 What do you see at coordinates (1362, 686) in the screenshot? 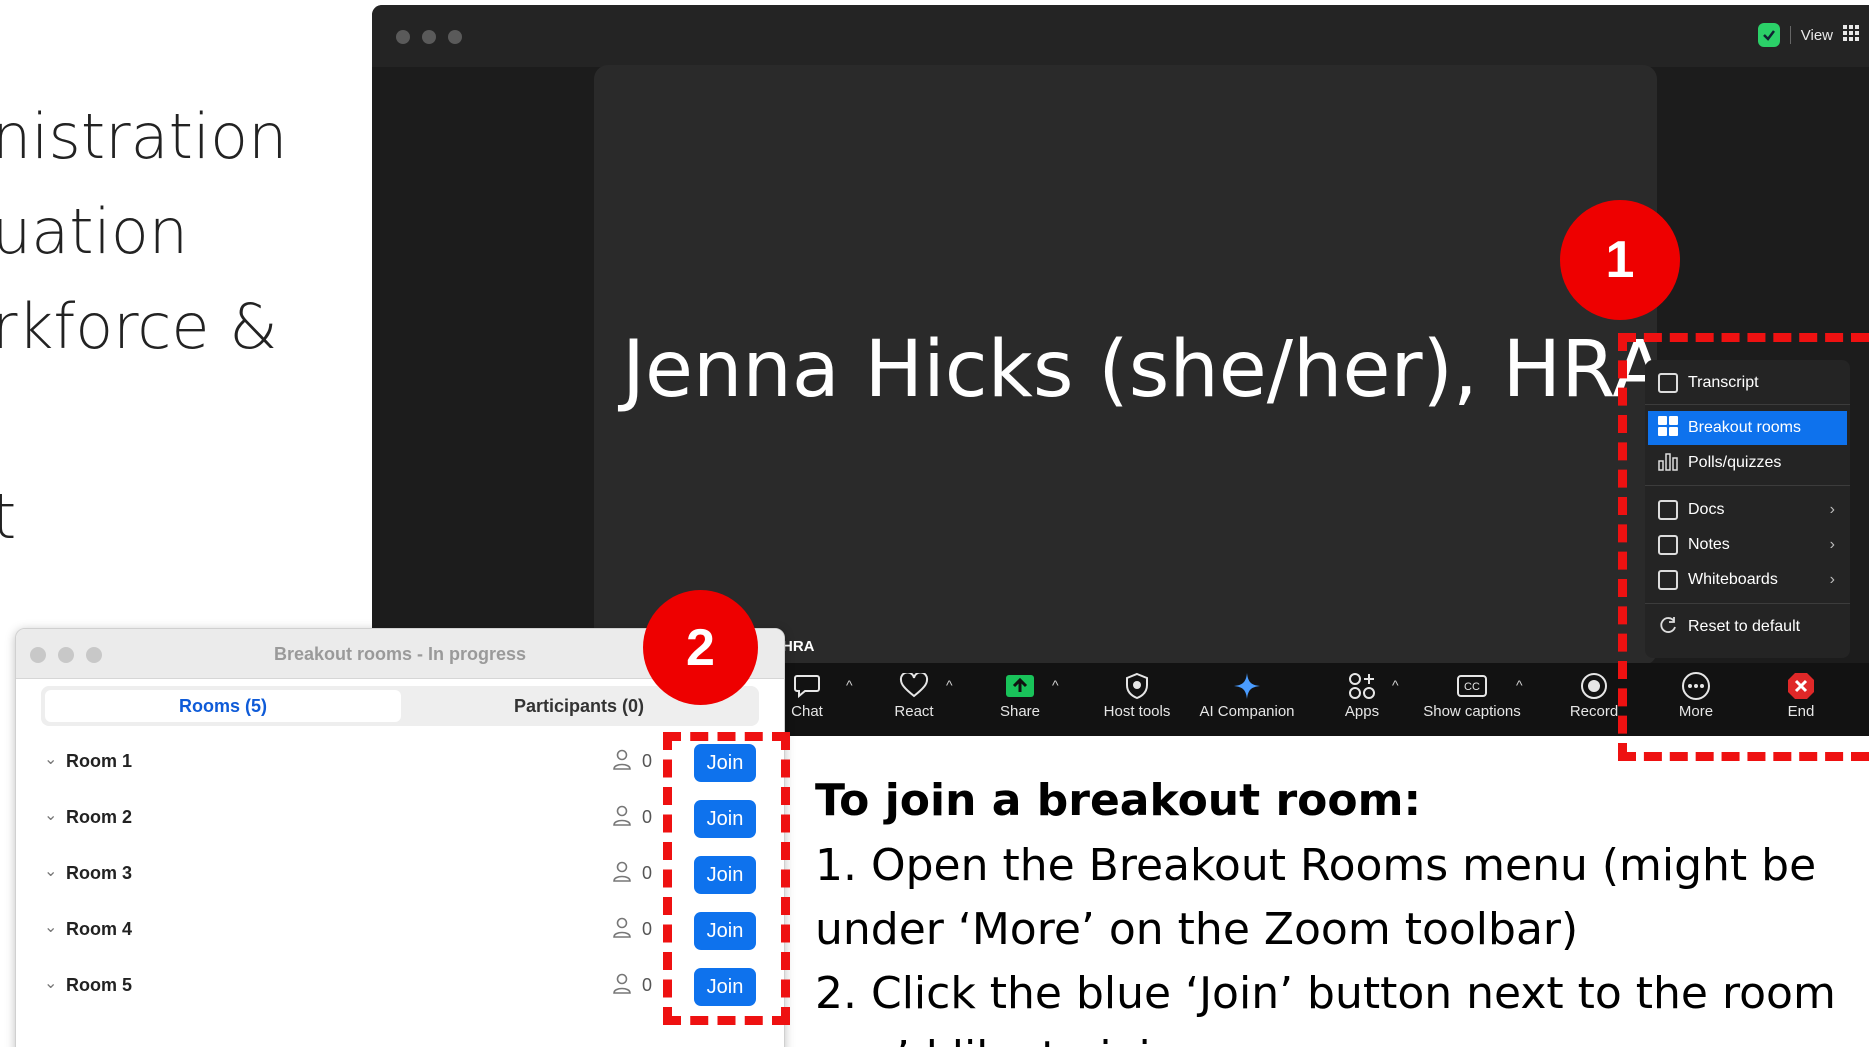
I see `apps-icon` at bounding box center [1362, 686].